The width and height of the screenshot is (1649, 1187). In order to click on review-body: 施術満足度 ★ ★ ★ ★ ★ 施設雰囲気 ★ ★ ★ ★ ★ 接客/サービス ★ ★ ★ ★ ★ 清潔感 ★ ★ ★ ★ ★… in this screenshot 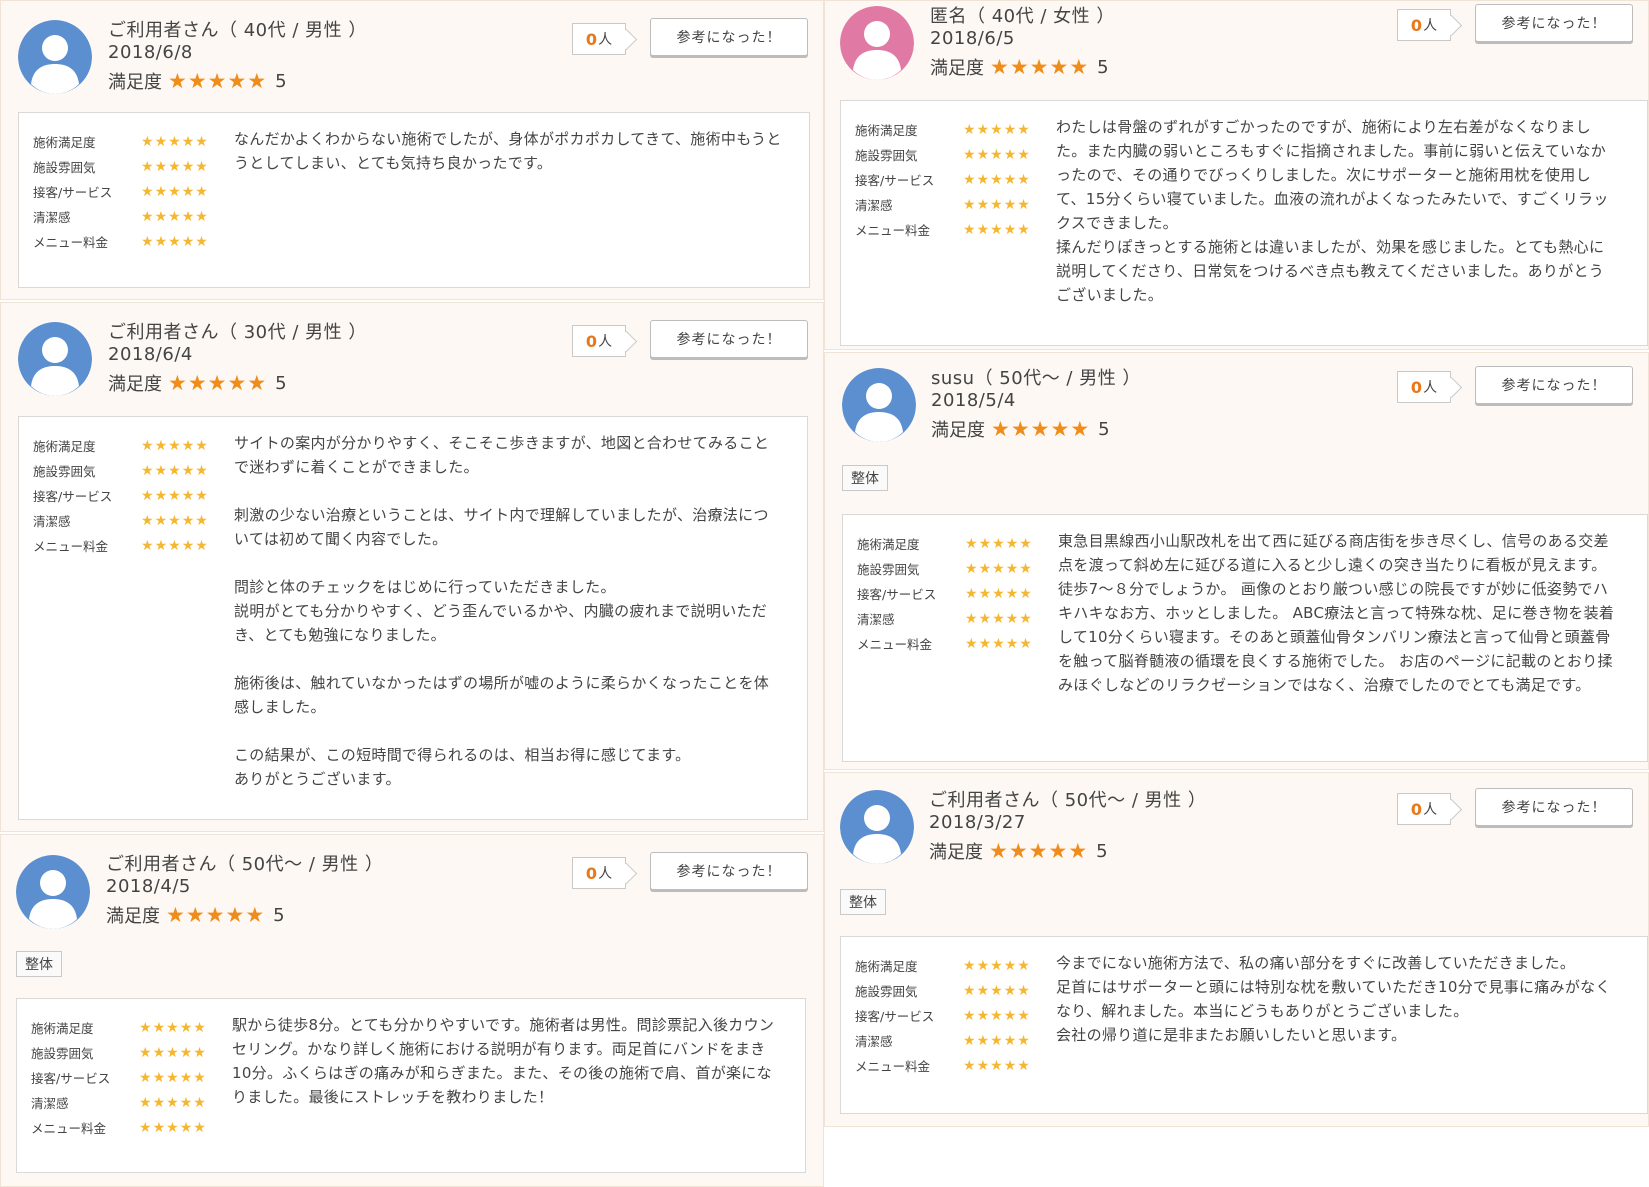, I will do `click(1245, 638)`.